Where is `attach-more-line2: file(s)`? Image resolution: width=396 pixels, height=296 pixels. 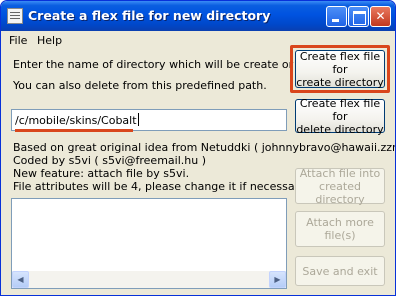 attach-more-line2: file(s) is located at coordinates (340, 235).